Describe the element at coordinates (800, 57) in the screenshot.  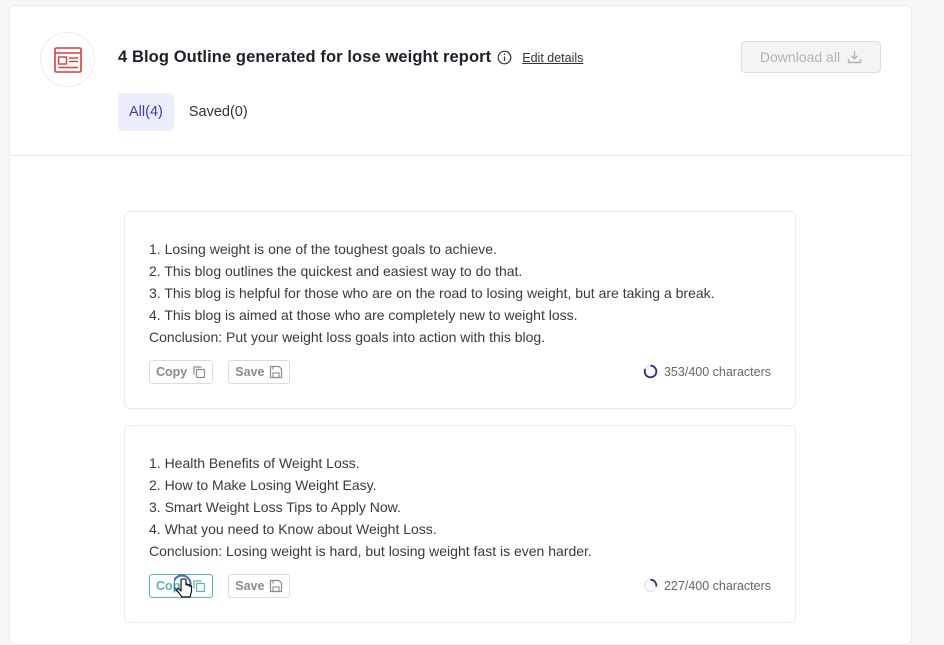
I see `download-all-label: Download all` at that location.